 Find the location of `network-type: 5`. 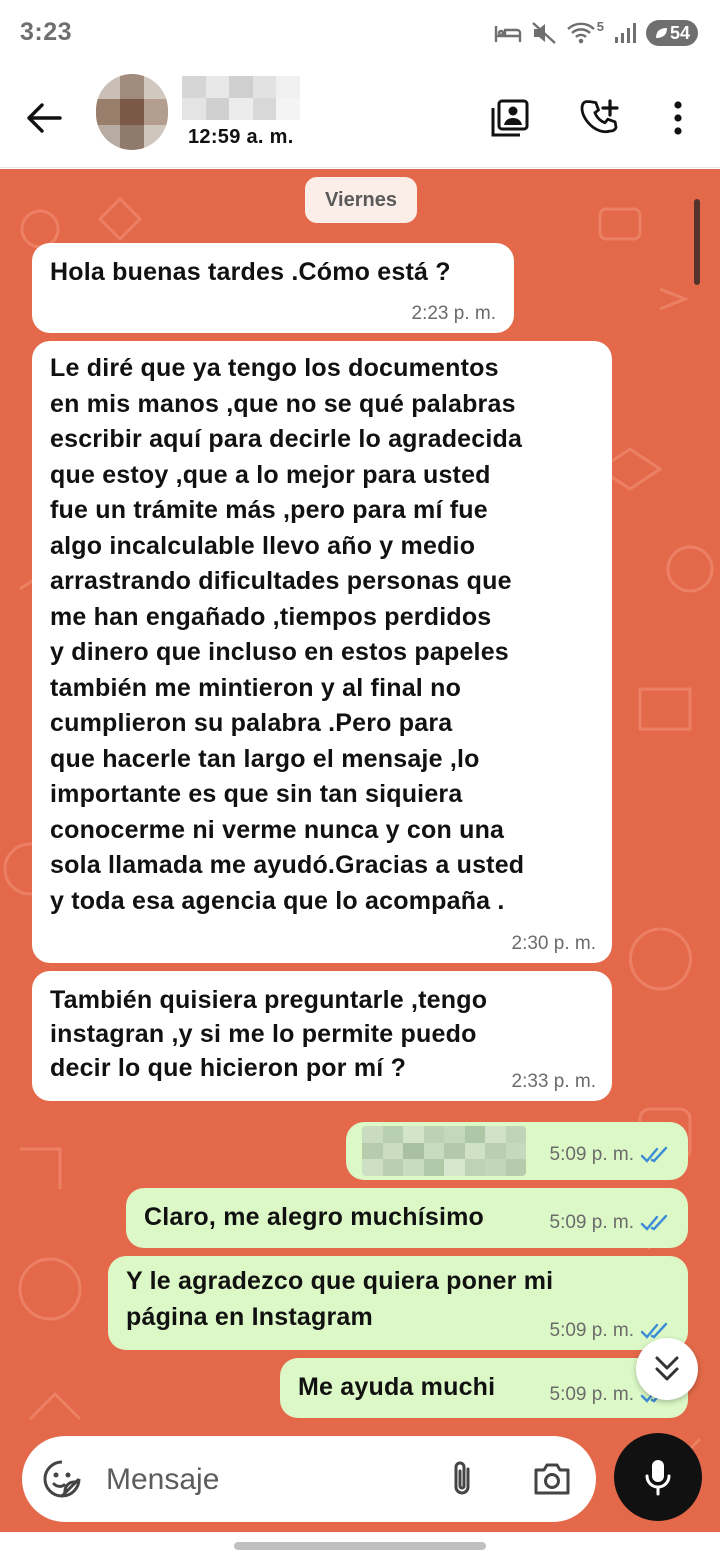

network-type: 5 is located at coordinates (600, 26).